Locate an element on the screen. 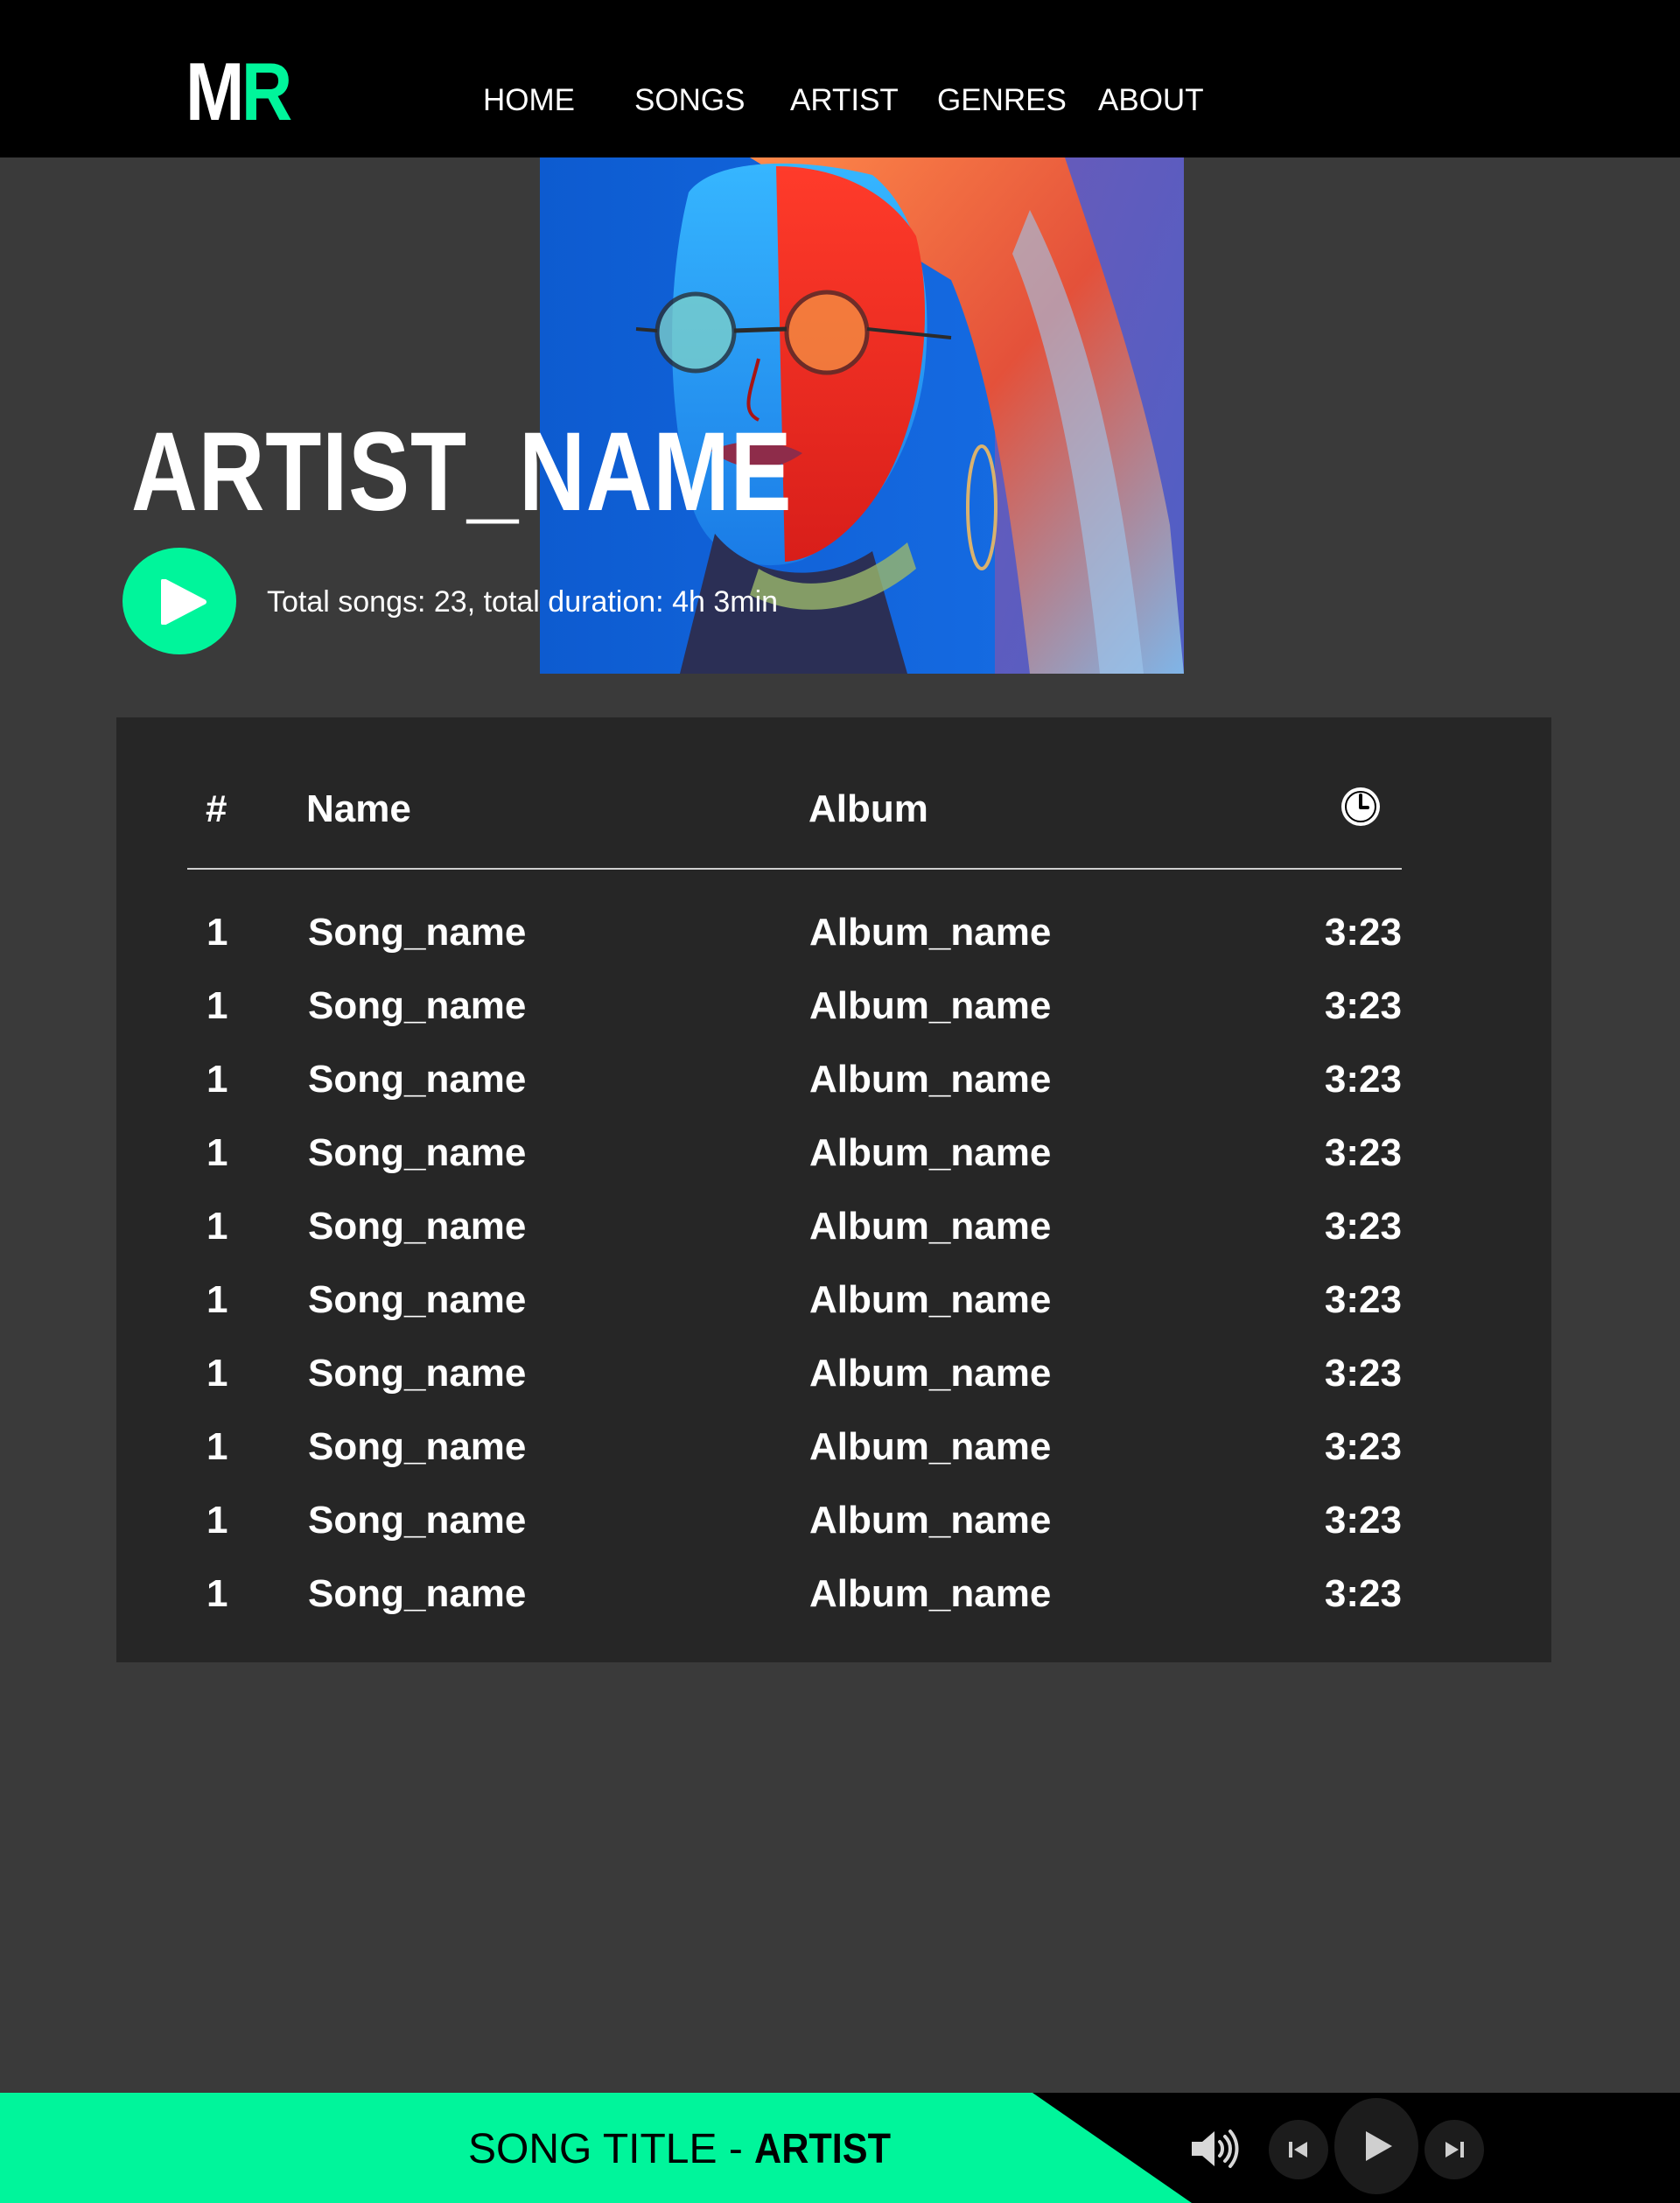 This screenshot has height=2203, width=1680. nav-genres: GENRES is located at coordinates (1002, 101).